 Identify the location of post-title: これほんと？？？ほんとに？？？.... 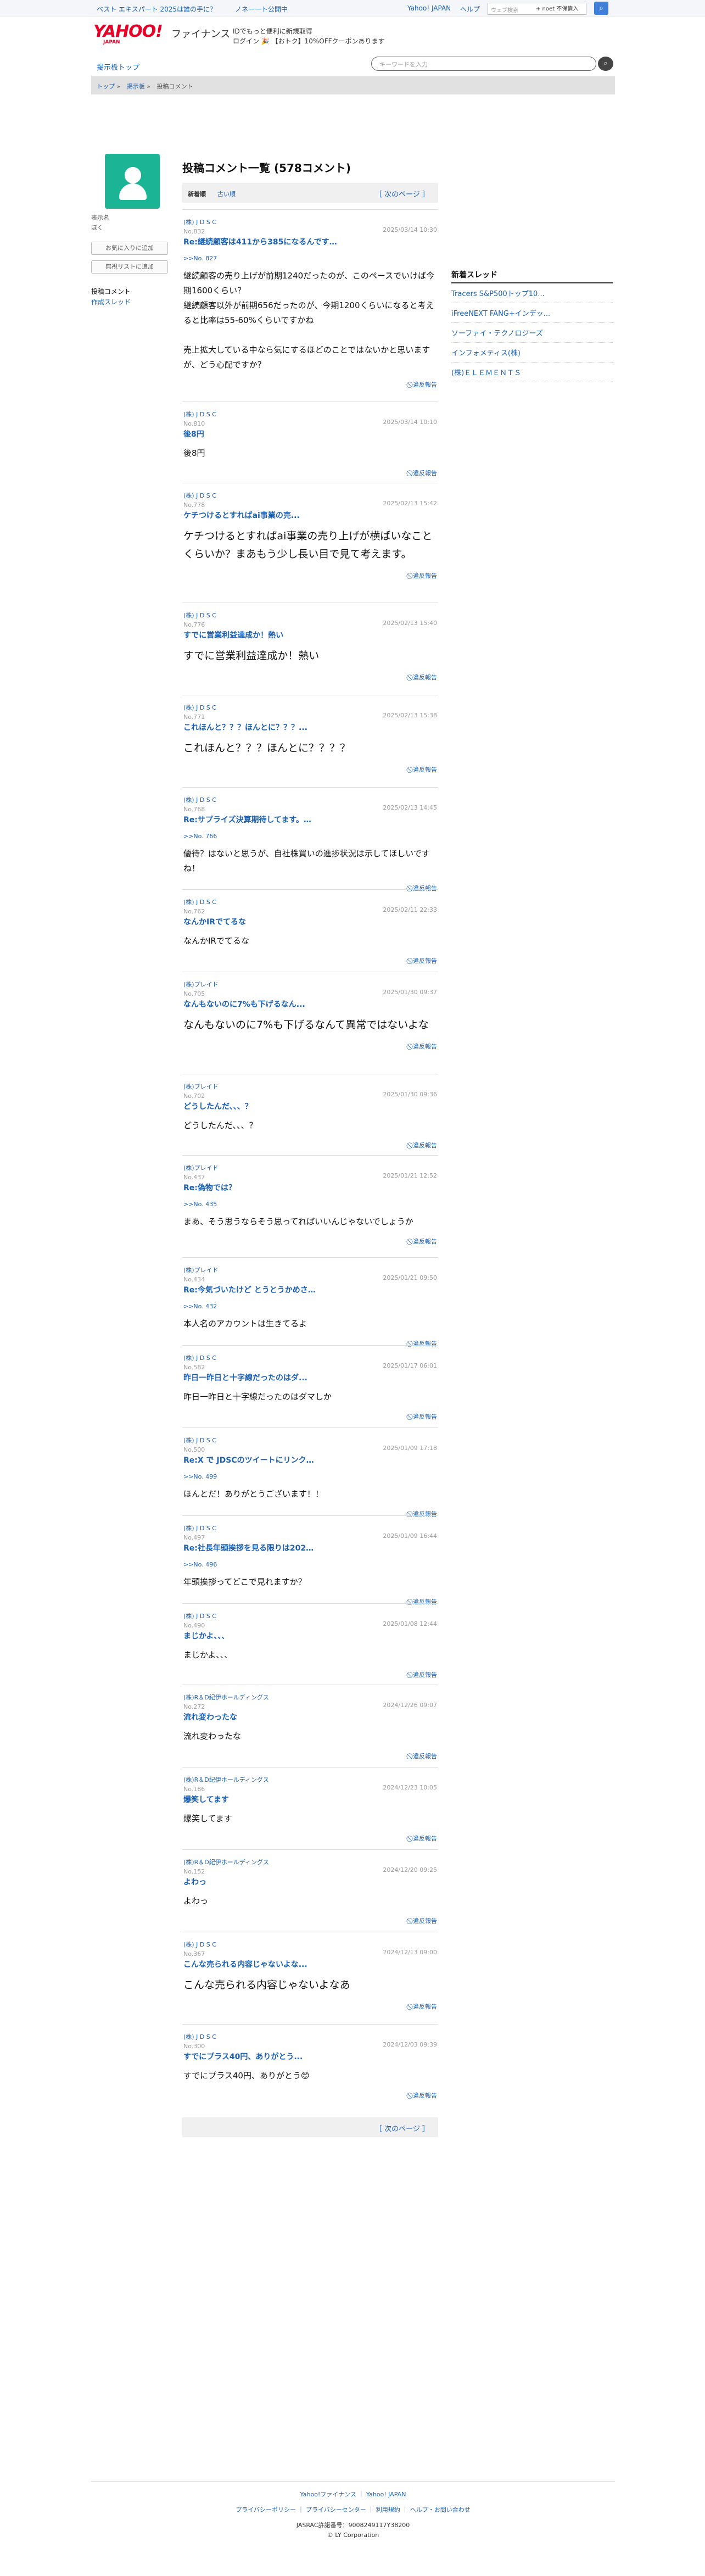
(310, 727).